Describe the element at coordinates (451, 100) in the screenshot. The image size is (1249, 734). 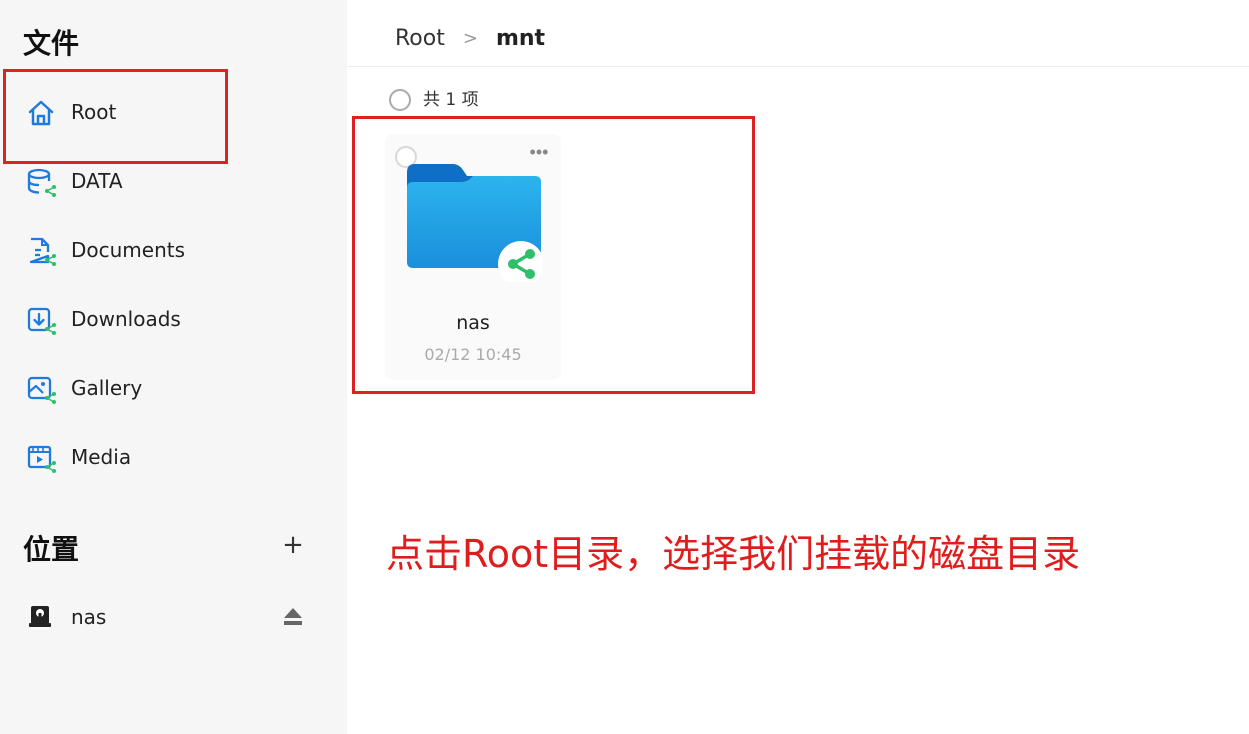
I see `item-count: 共 1 项` at that location.